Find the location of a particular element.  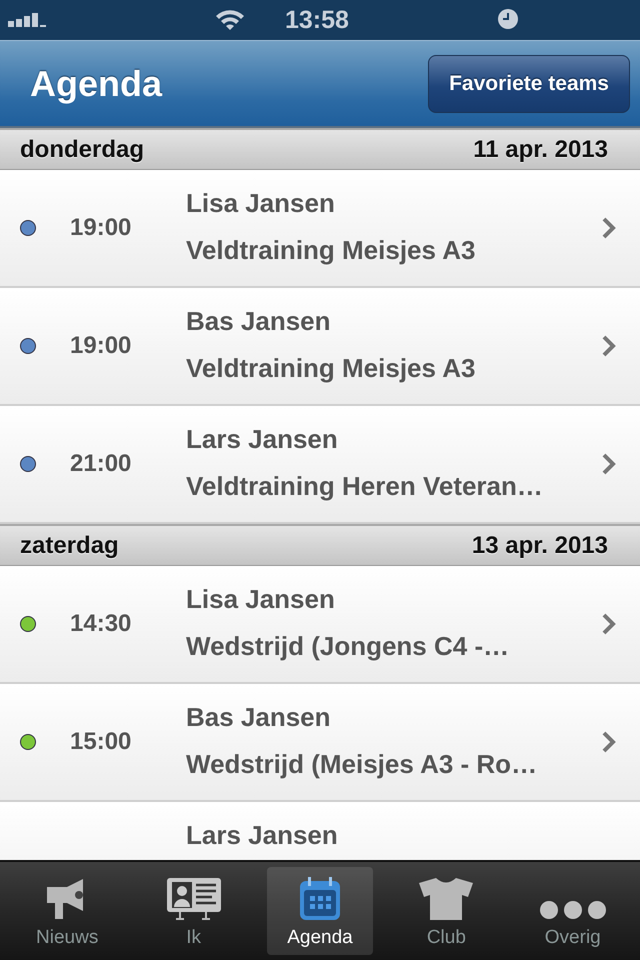

favorite-teams-button: Favoriete teams is located at coordinates (529, 83).